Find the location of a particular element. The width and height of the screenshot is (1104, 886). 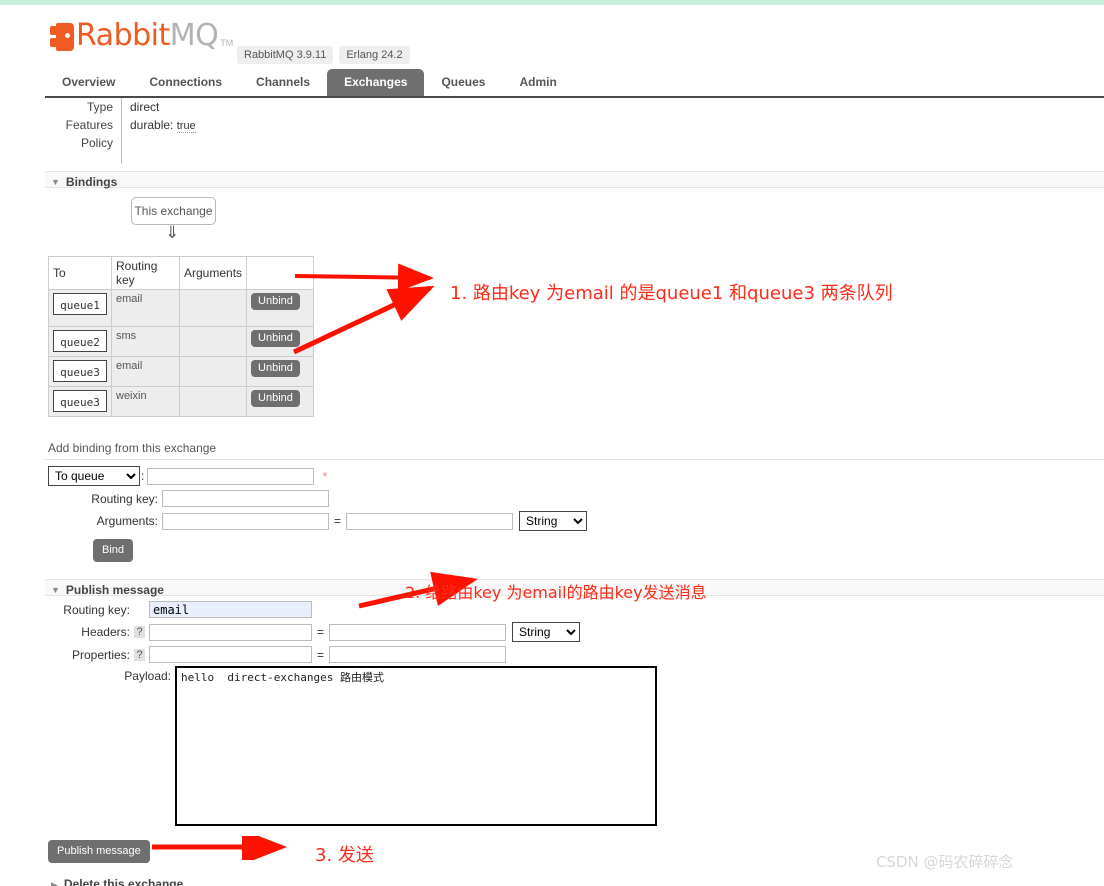

publish-properties-row: Properties: ? = is located at coordinates (314, 654).